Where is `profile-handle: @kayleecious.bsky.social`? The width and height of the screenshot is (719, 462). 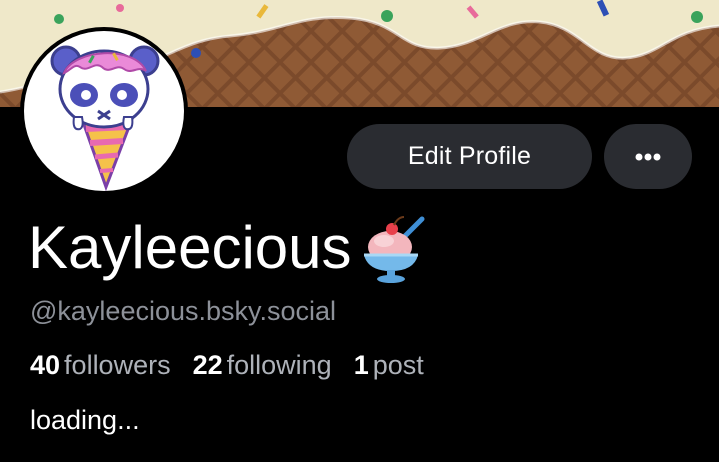 profile-handle: @kayleecious.bsky.social is located at coordinates (183, 311).